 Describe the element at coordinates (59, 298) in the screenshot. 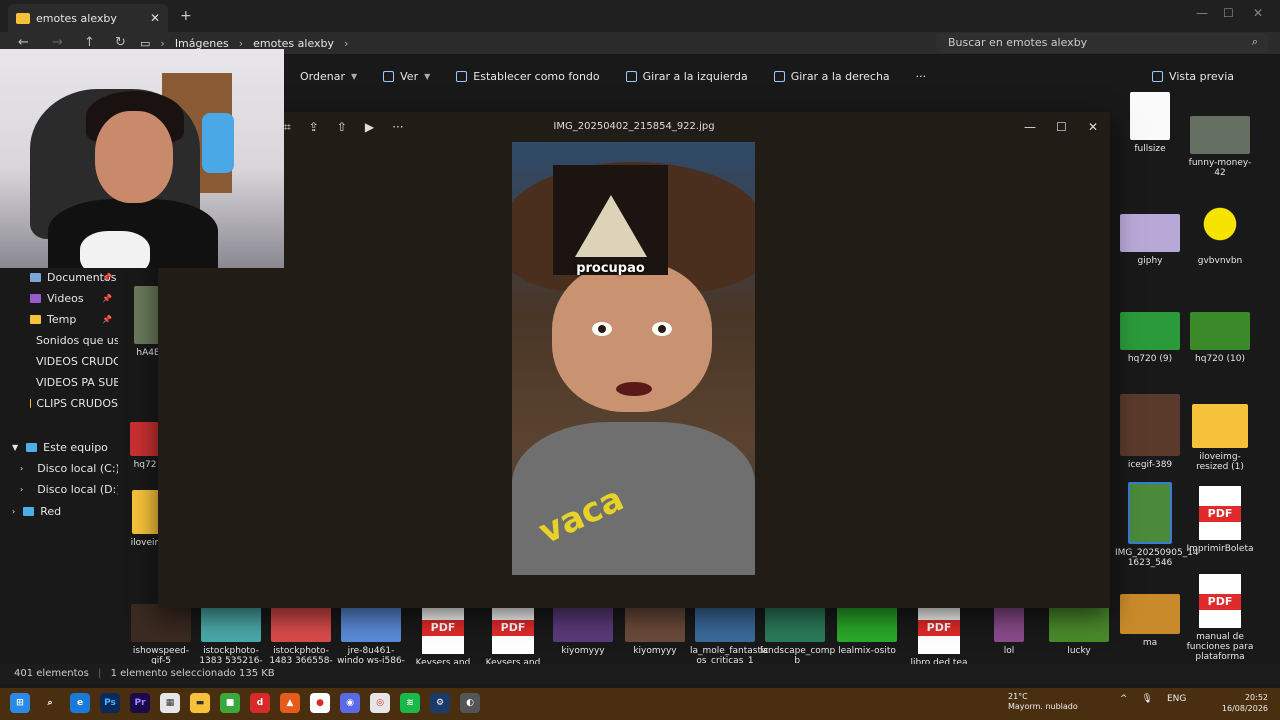

I see `sidebar-item-videos: Videos 📌` at that location.